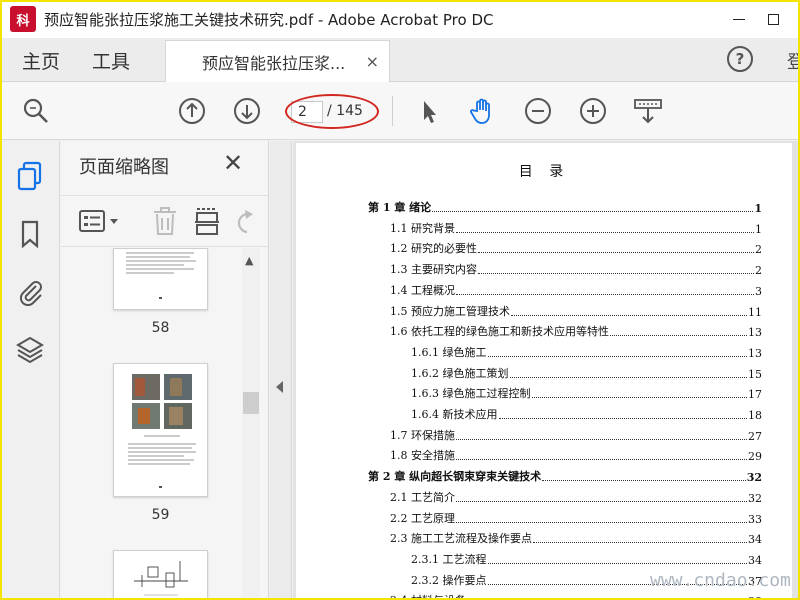 The width and height of the screenshot is (800, 600). What do you see at coordinates (30, 370) in the screenshot?
I see `left-rail` at bounding box center [30, 370].